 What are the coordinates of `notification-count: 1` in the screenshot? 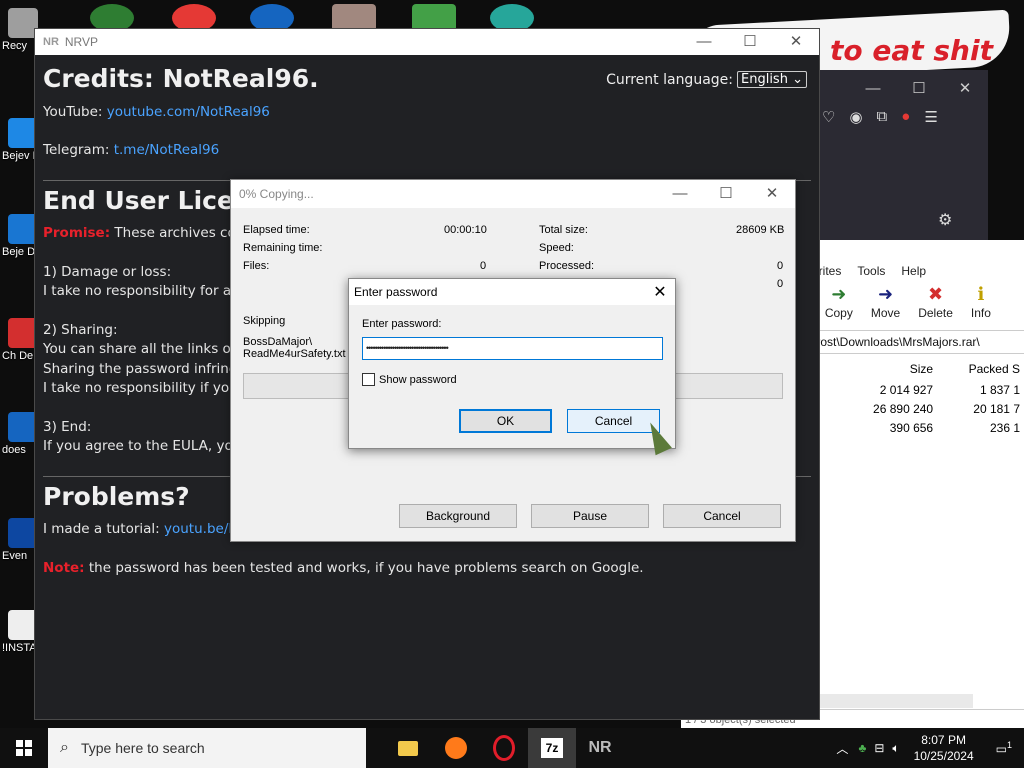 It's located at (1009, 745).